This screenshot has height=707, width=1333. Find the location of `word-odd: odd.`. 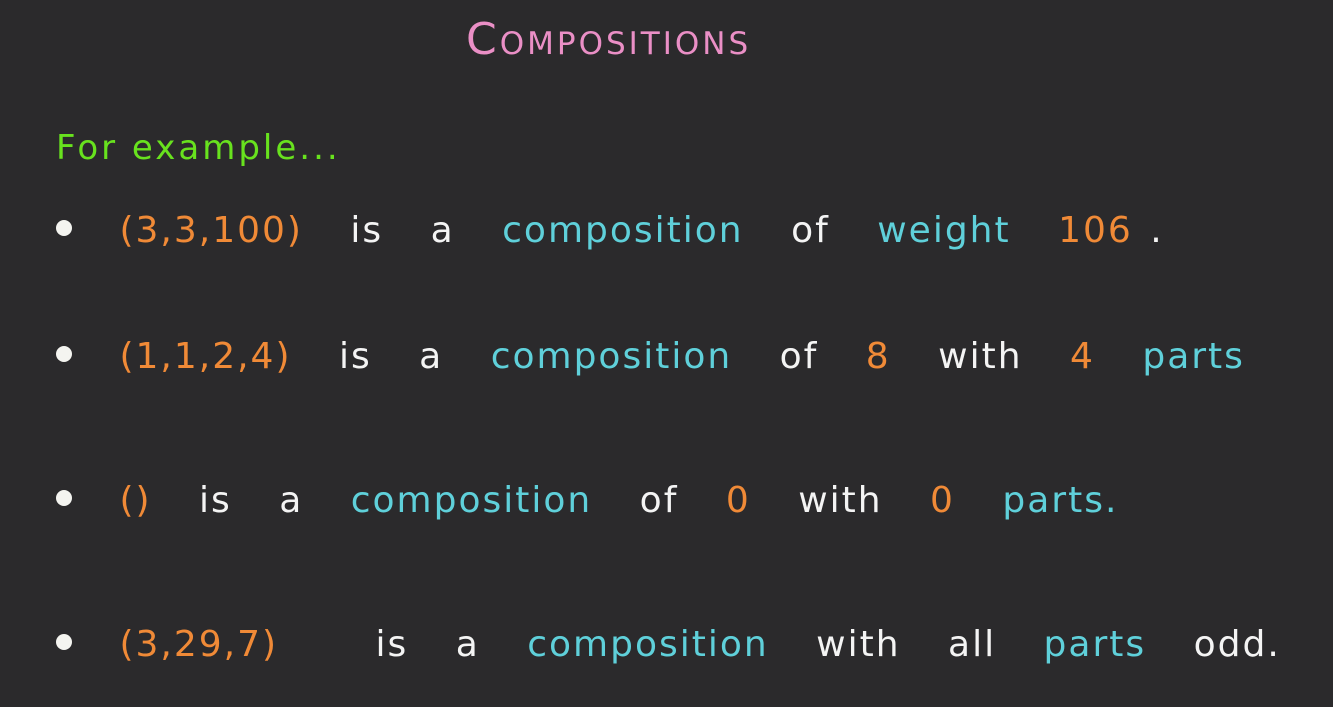

word-odd: odd. is located at coordinates (1237, 644).